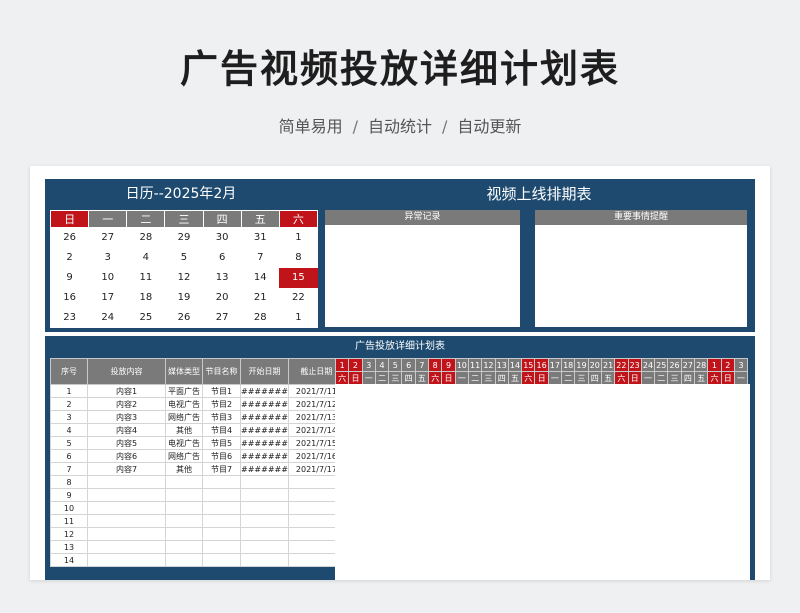 The width and height of the screenshot is (800, 613). Describe the element at coordinates (69, 547) in the screenshot. I see `table-cell: 13` at that location.